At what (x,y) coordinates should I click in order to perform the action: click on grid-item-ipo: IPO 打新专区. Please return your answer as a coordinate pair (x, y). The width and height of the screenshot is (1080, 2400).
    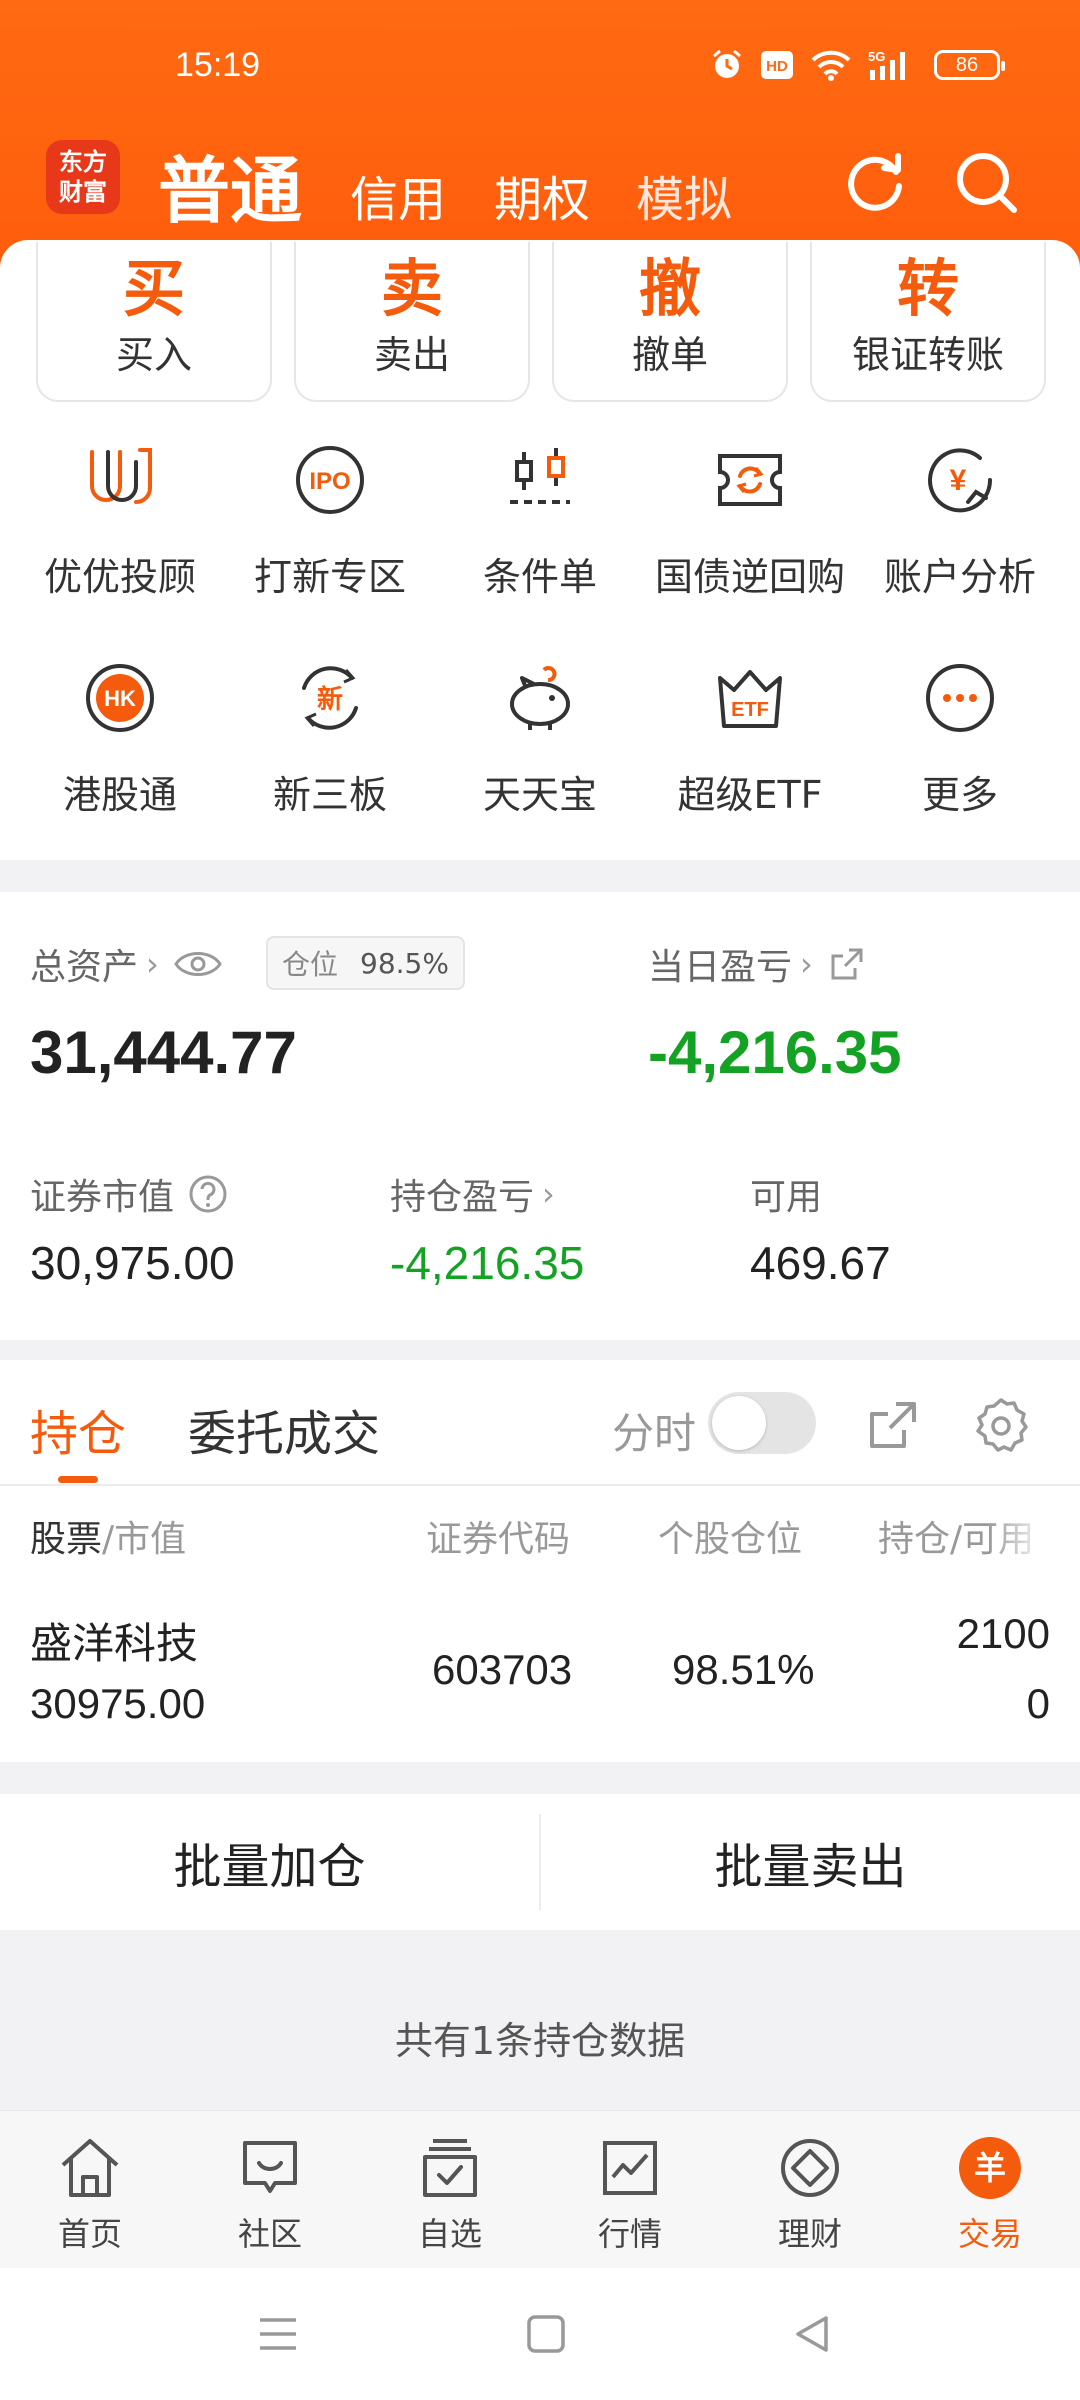
    Looking at the image, I should click on (330, 520).